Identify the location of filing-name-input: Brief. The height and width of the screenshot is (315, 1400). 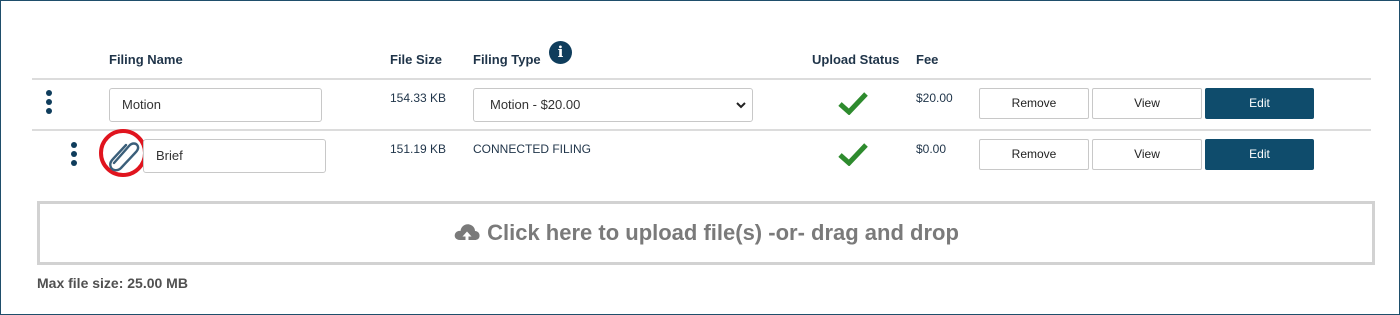
(234, 156).